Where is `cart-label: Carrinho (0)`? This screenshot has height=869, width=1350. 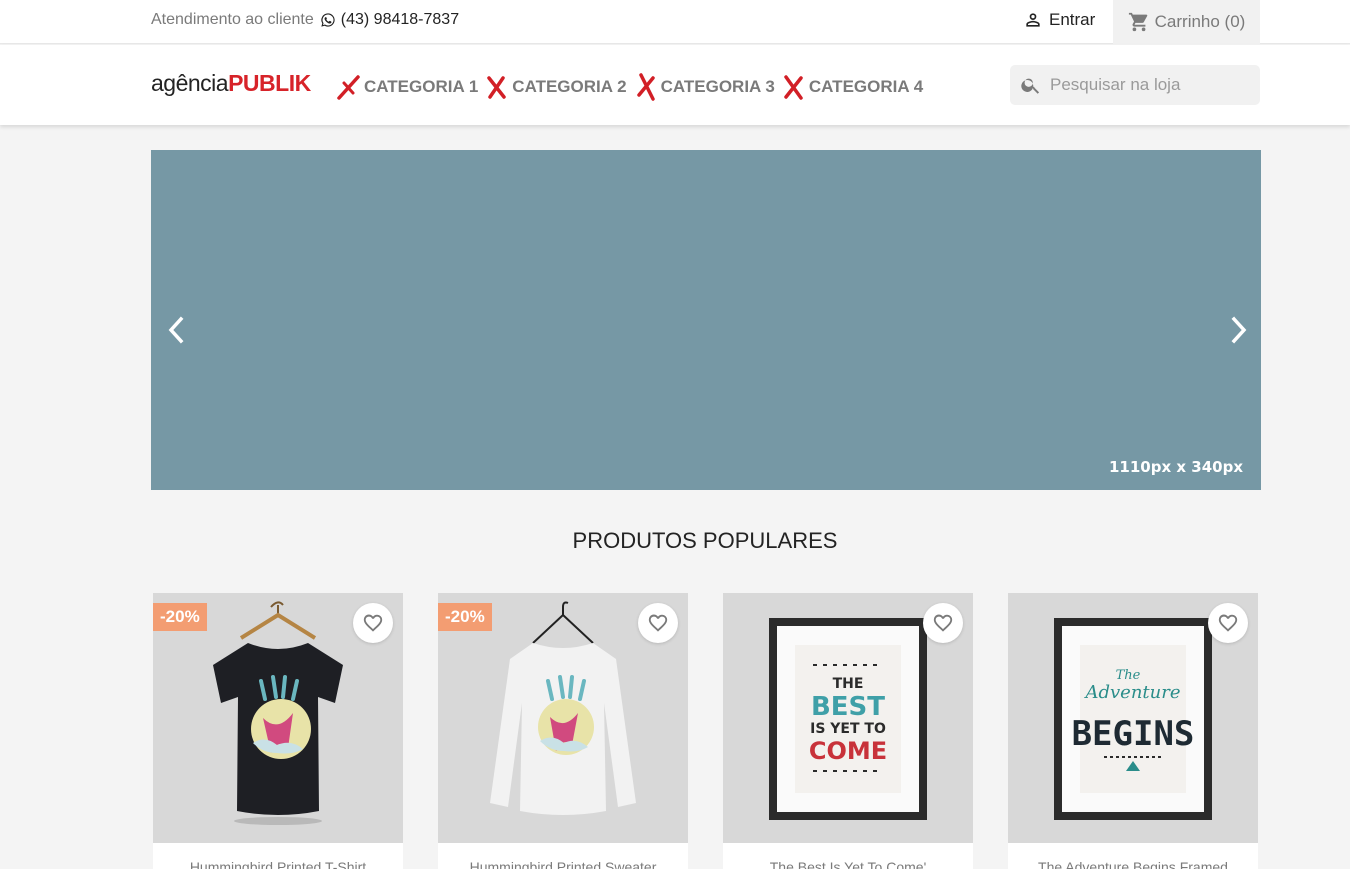 cart-label: Carrinho (0) is located at coordinates (1200, 21).